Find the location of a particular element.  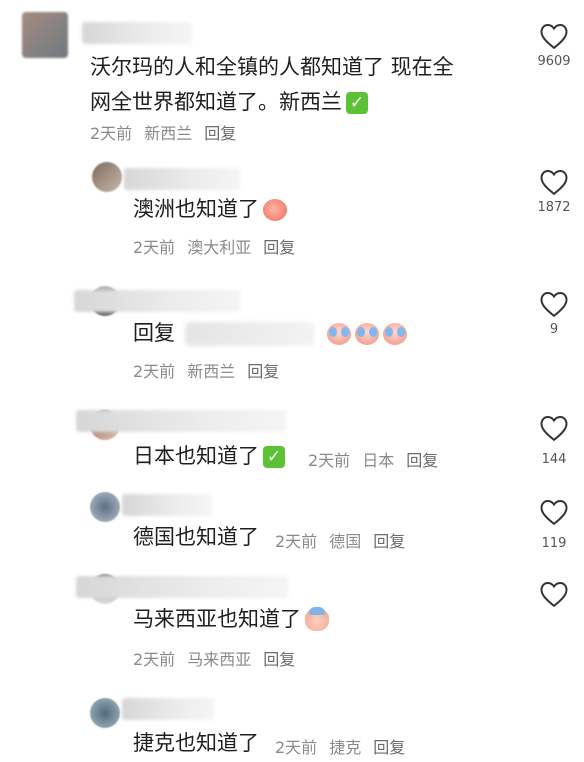

comment-text-body: 日本也知道了 is located at coordinates (196, 456).